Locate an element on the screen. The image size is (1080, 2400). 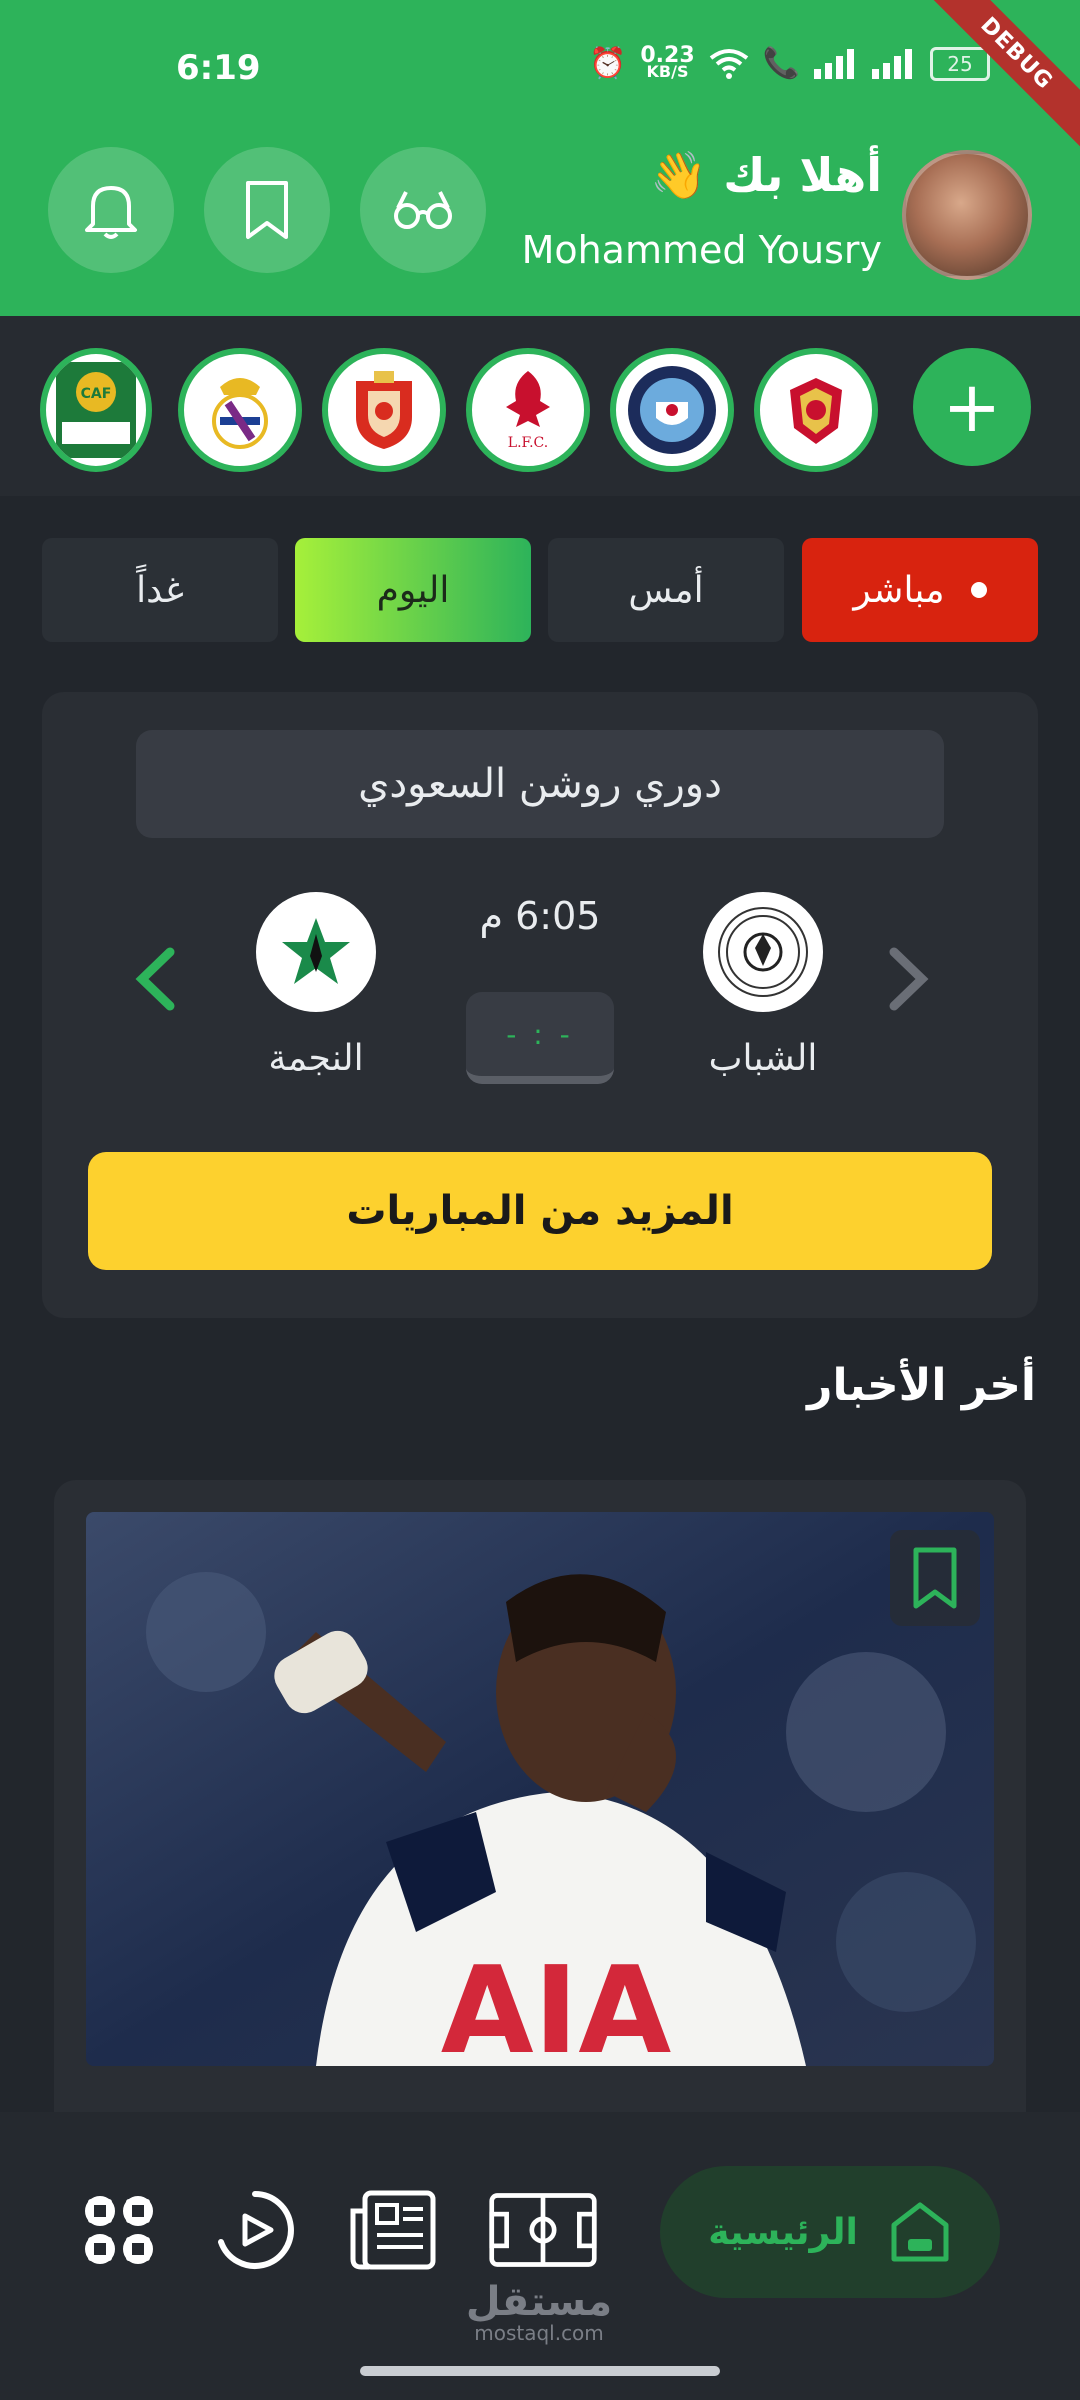
bell-icon is located at coordinates (111, 212).